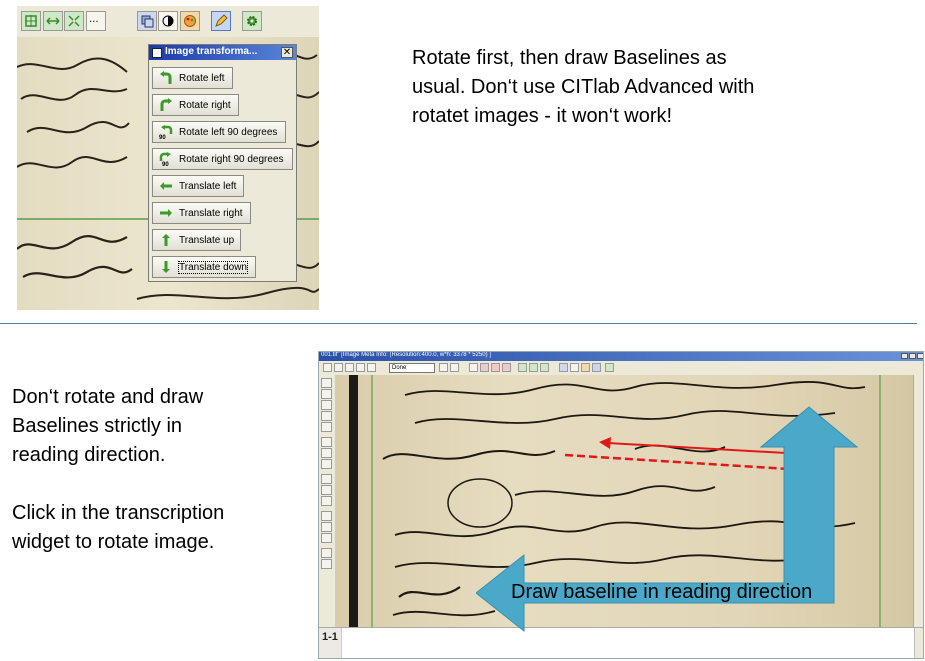 Image resolution: width=925 pixels, height=661 pixels. Describe the element at coordinates (412, 368) in the screenshot. I see `status-select: Done` at that location.